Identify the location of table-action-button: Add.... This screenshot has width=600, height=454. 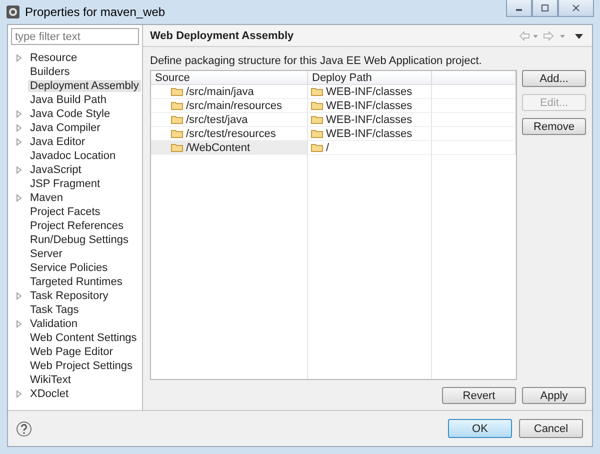
(554, 78).